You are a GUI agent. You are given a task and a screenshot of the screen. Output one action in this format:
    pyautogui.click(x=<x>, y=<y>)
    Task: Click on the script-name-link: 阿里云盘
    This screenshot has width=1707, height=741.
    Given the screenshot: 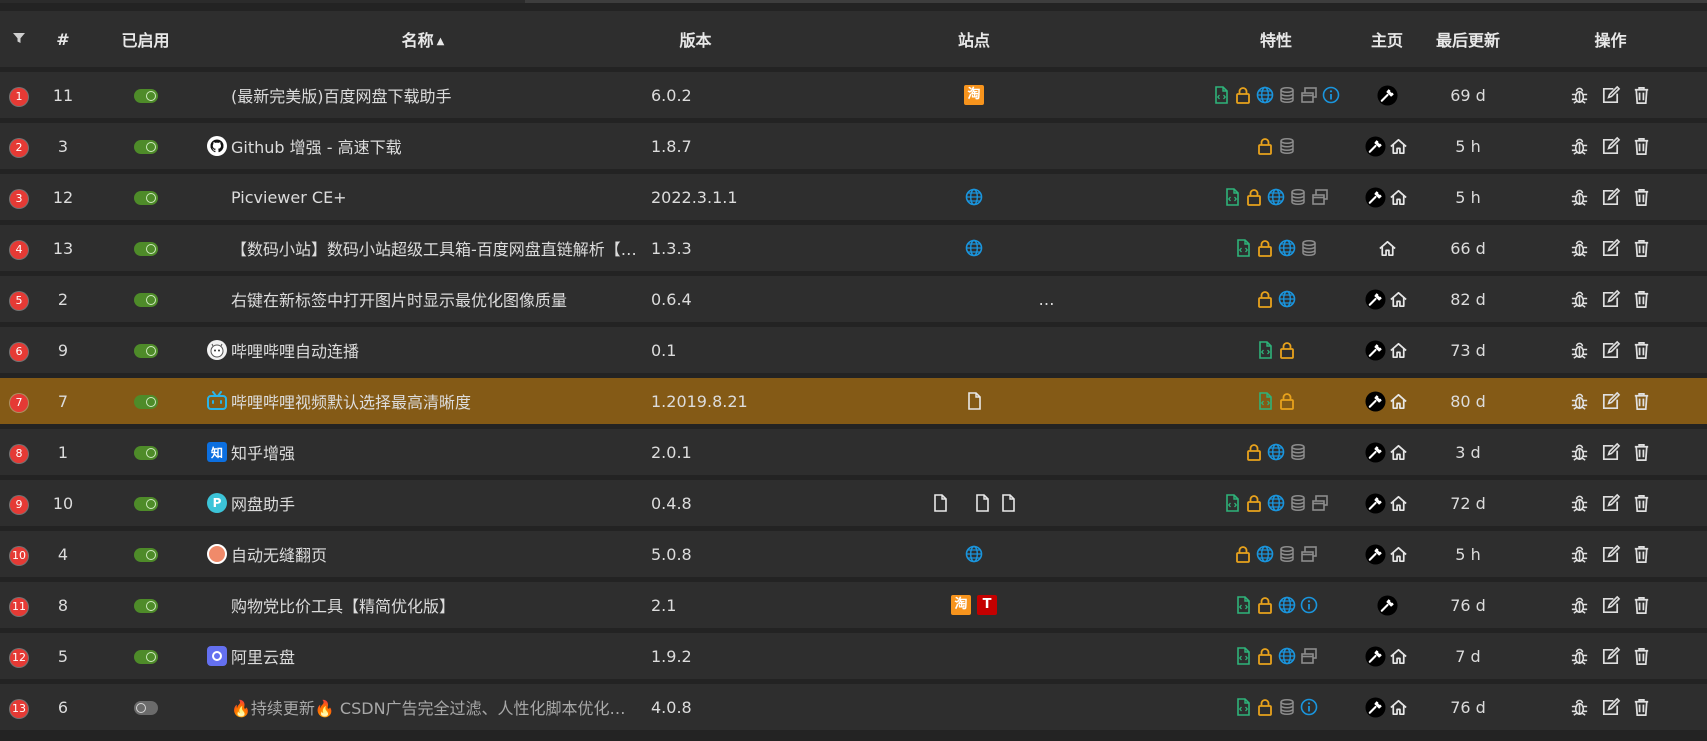 What is the action you would take?
    pyautogui.click(x=263, y=656)
    